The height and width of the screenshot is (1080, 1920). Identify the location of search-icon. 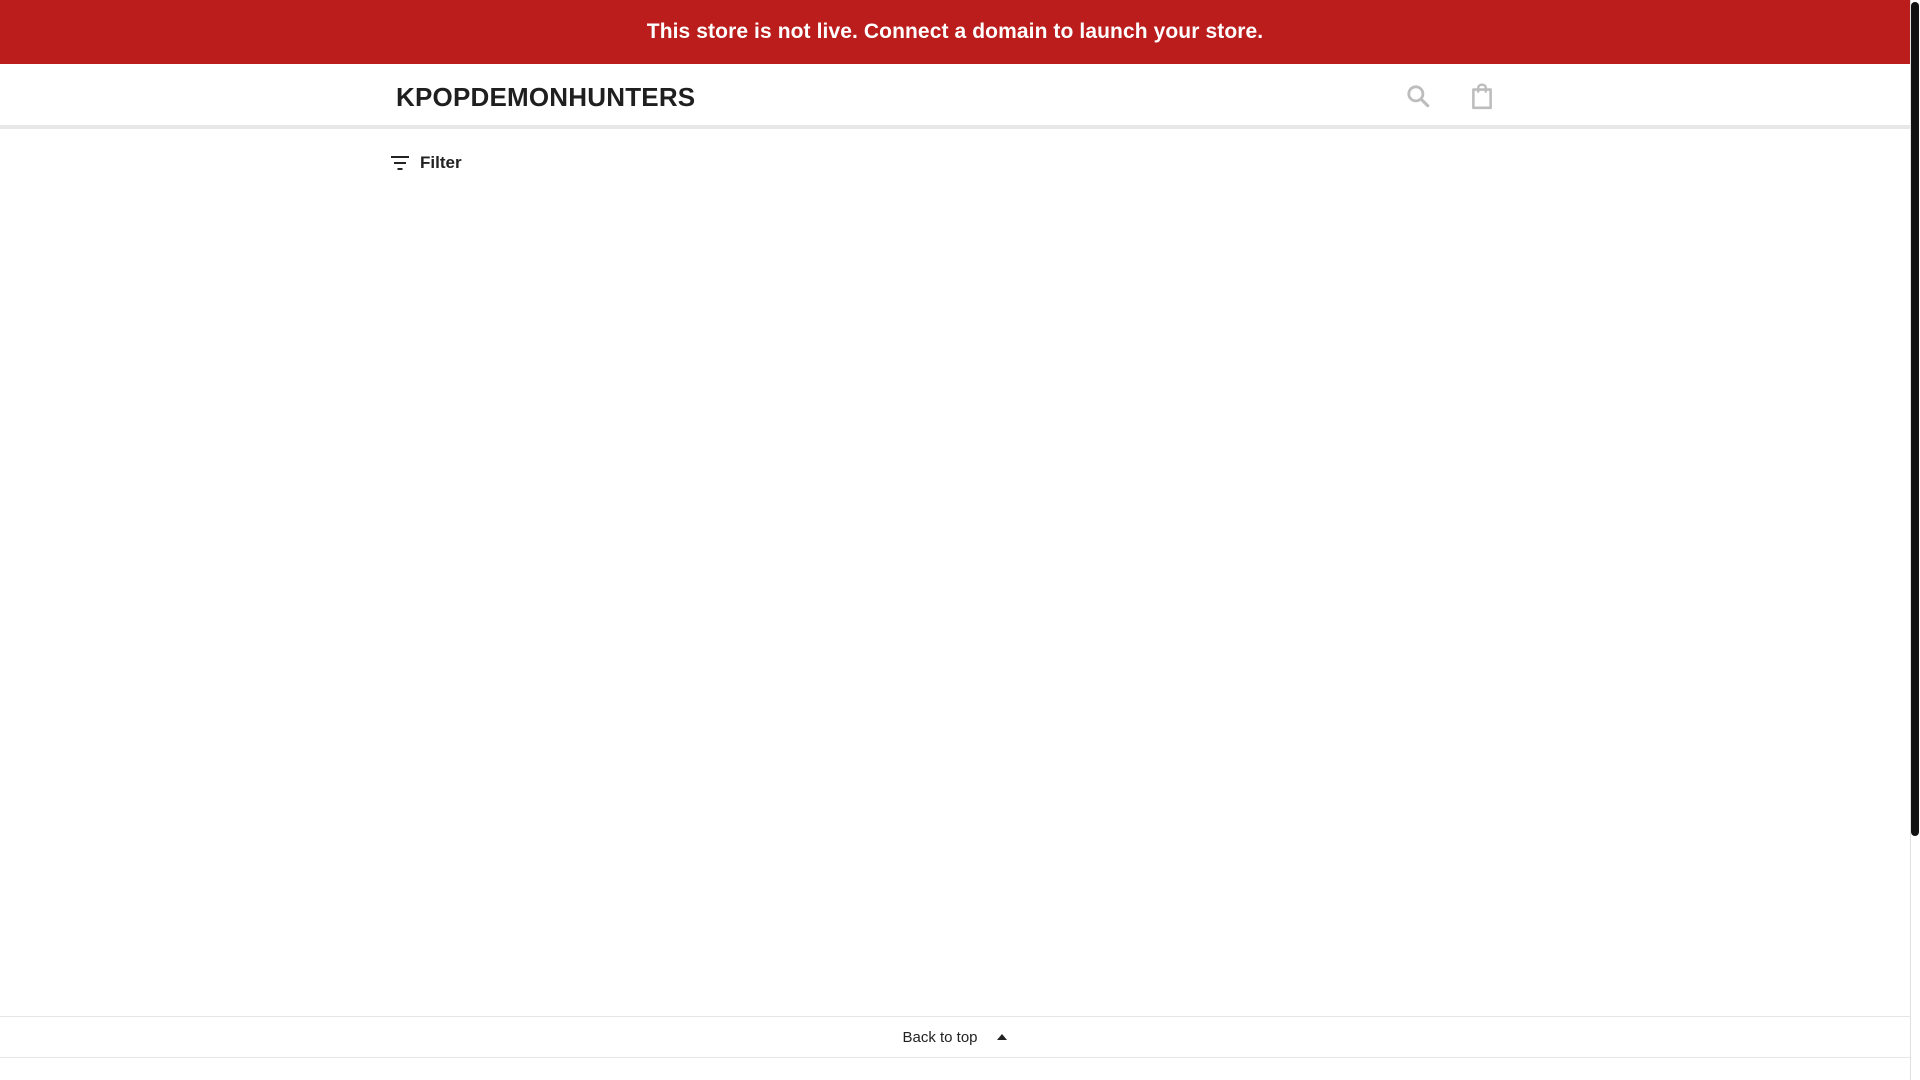
(1418, 96).